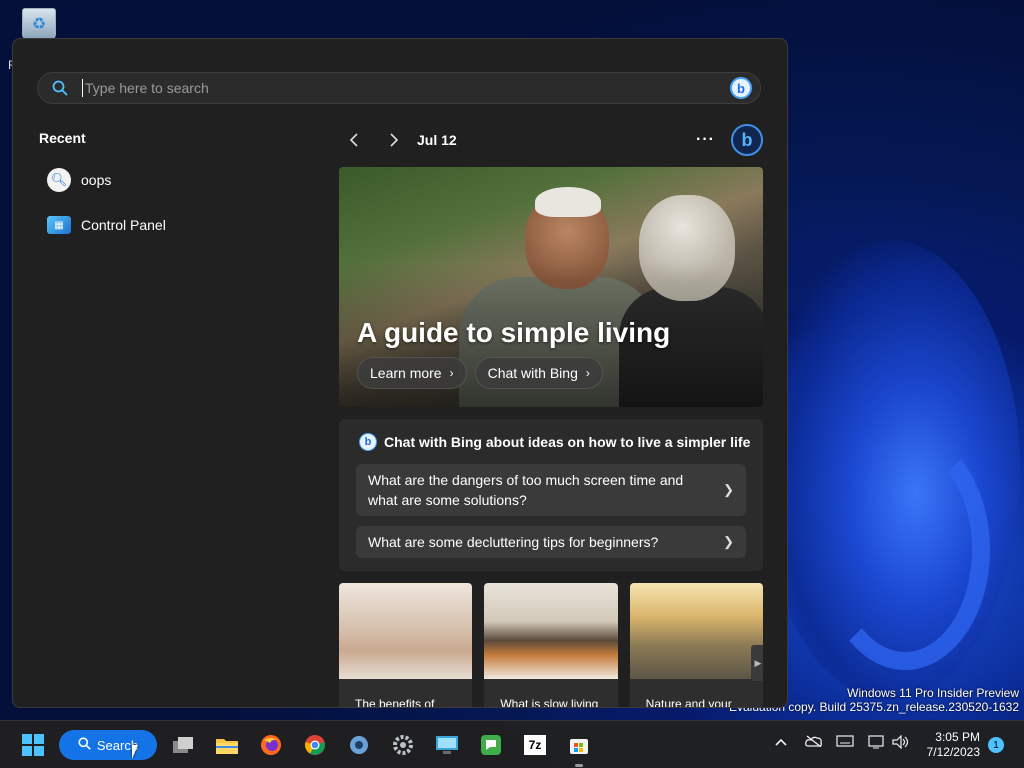  I want to click on gear-app-icon, so click(359, 745).